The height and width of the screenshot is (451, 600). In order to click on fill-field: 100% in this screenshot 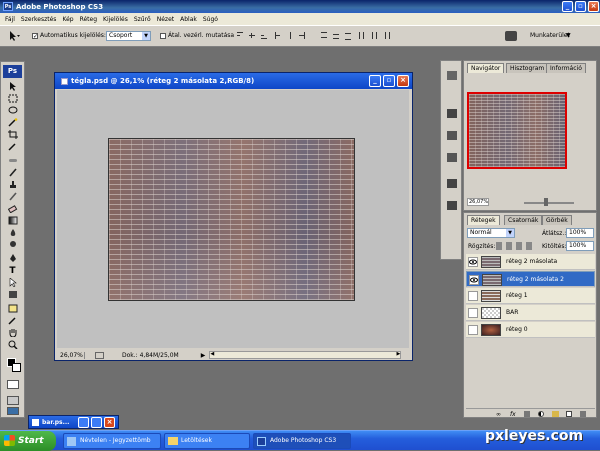, I will do `click(580, 246)`.